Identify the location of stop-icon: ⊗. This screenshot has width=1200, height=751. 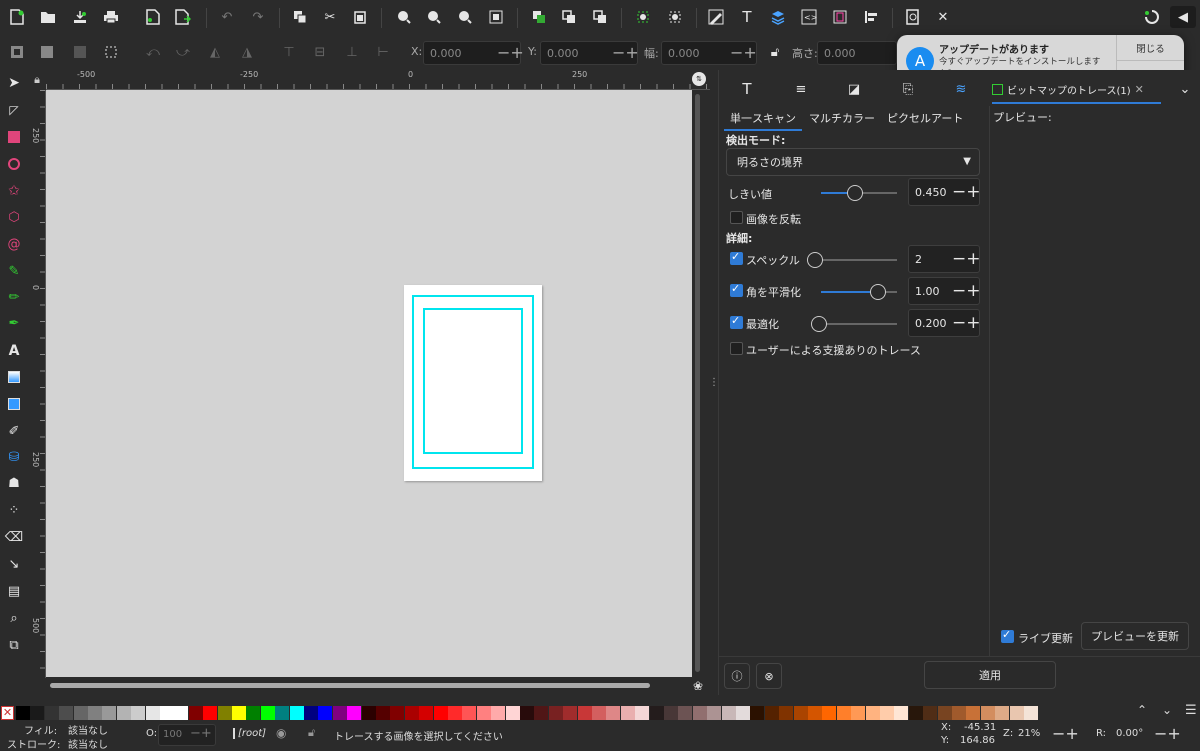
(769, 676).